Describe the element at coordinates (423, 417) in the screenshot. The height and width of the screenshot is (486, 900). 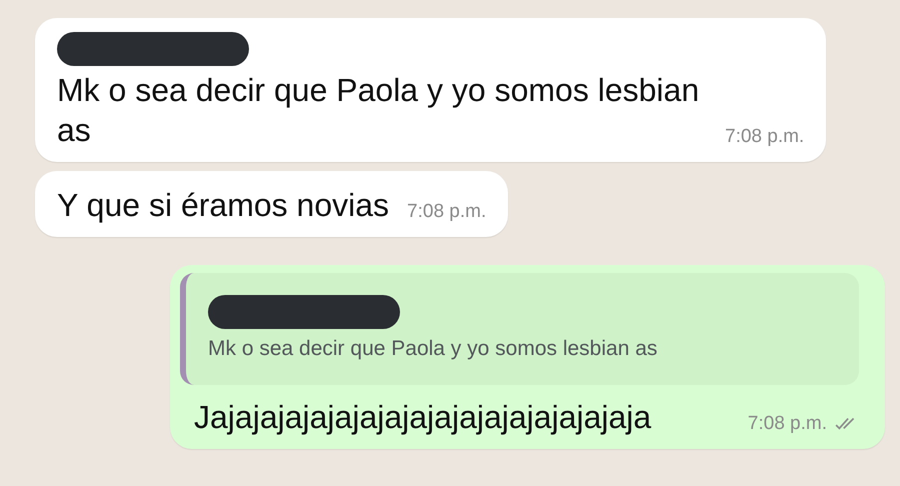
I see `message-text: Jajajajajajajajajajajajajajajajajaja` at that location.